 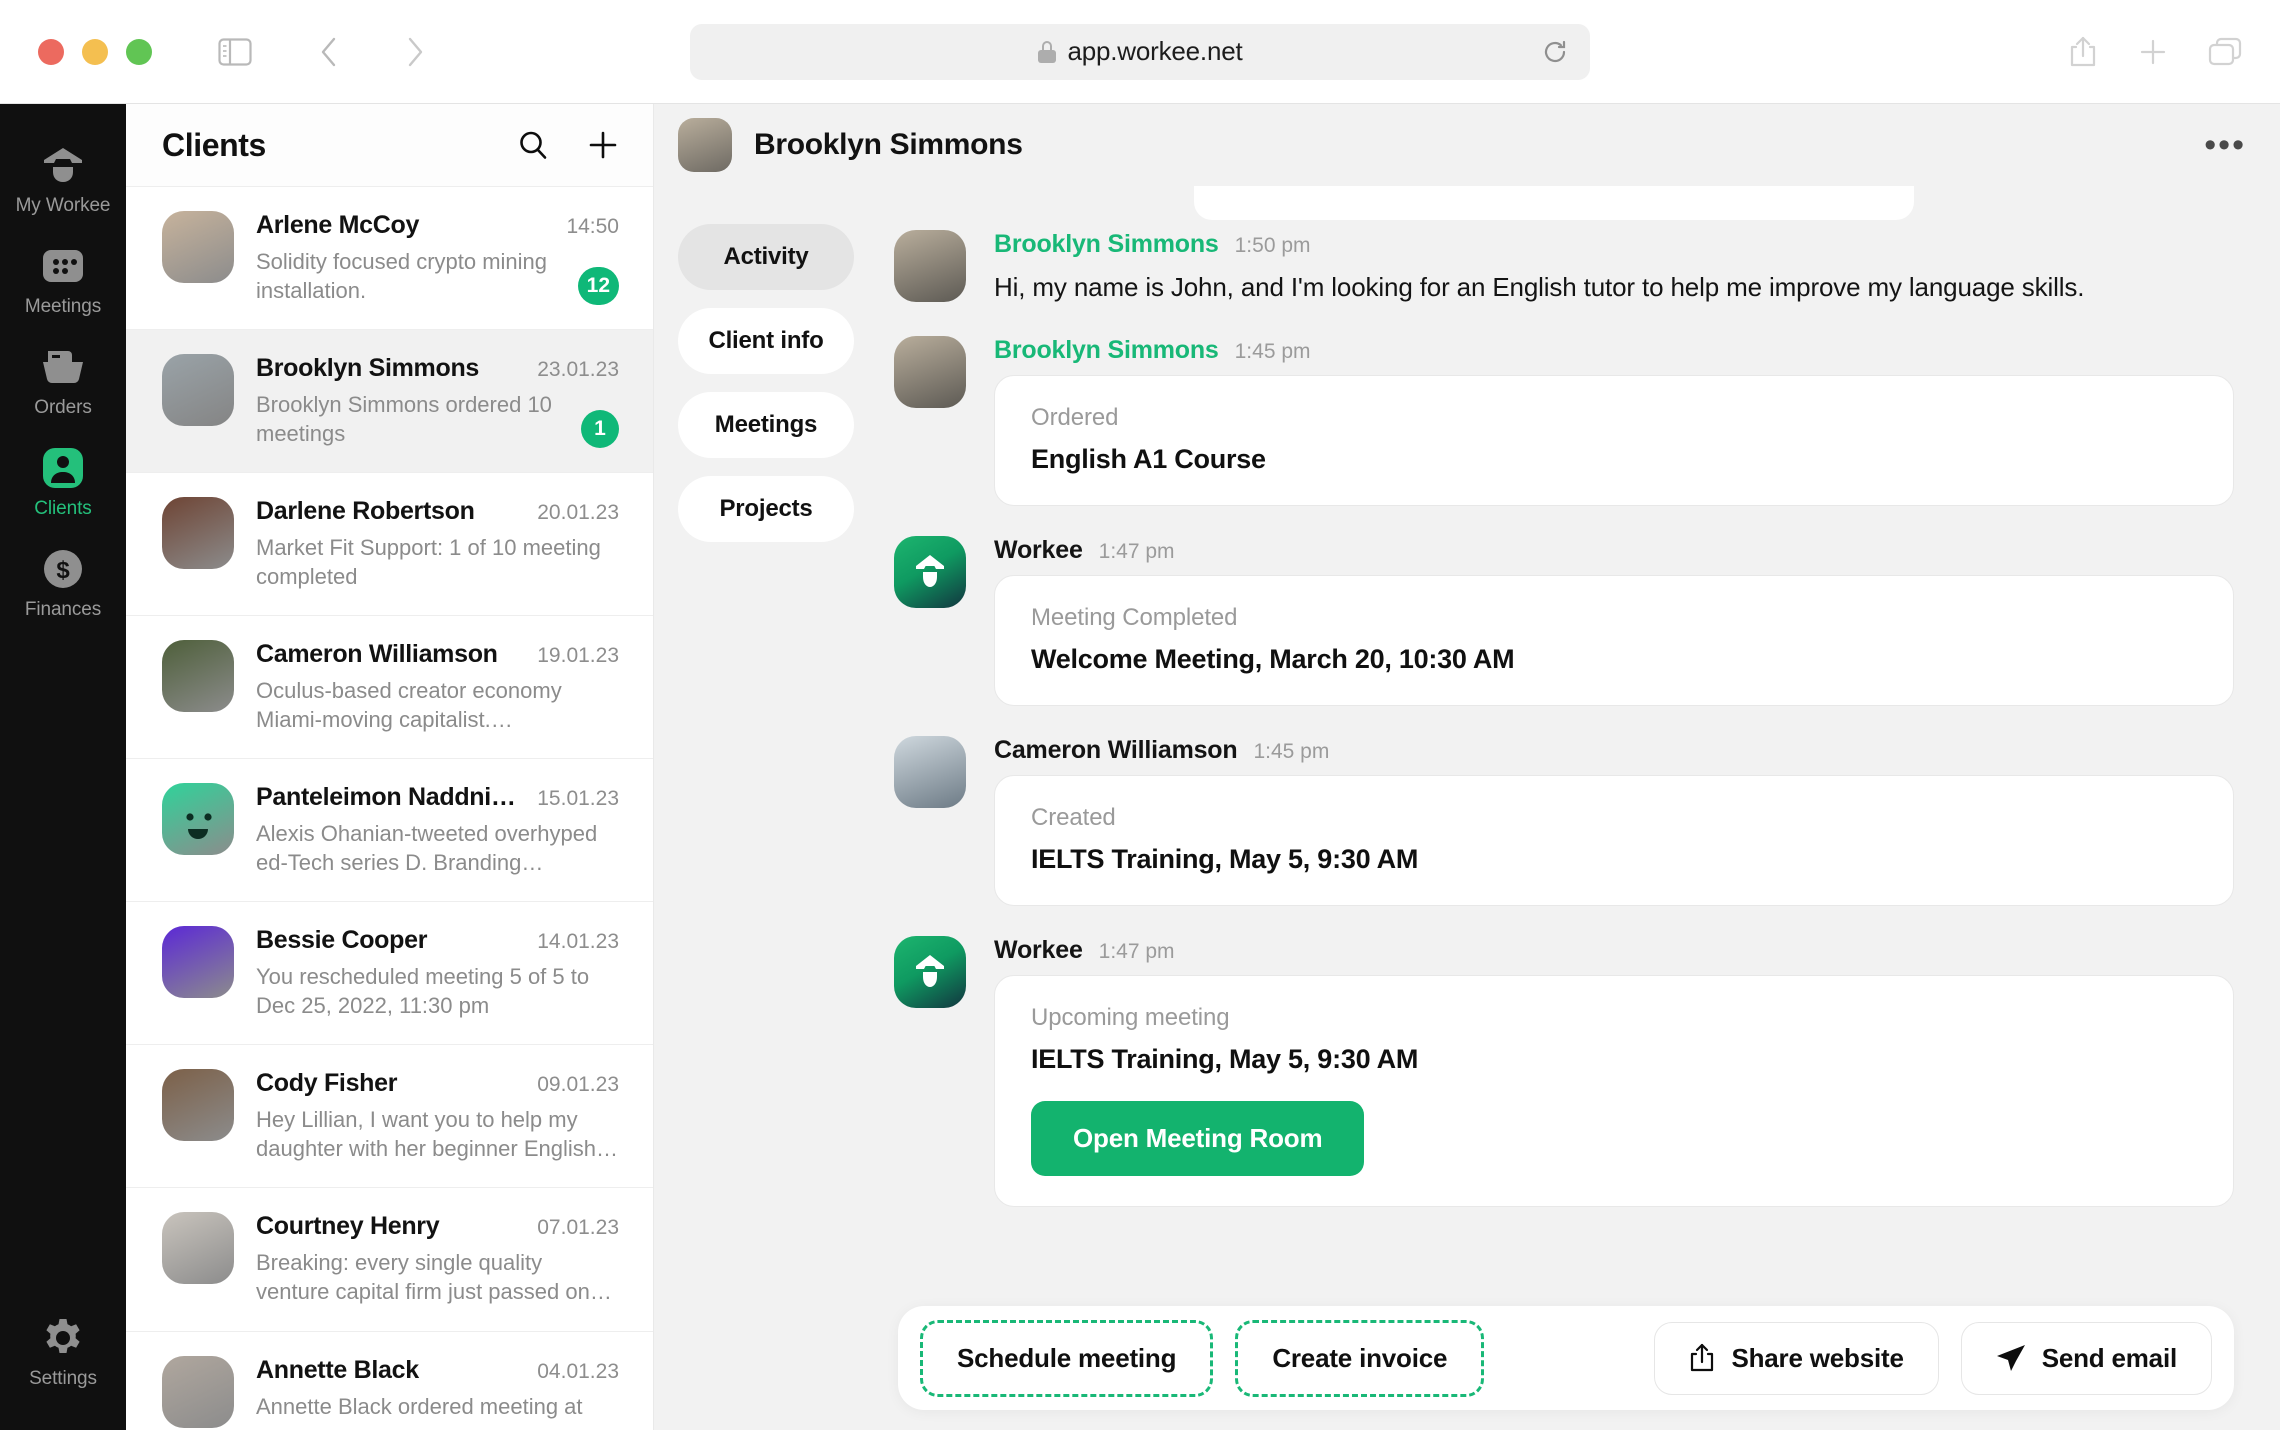 I want to click on window-traffic-lights, so click(x=95, y=51).